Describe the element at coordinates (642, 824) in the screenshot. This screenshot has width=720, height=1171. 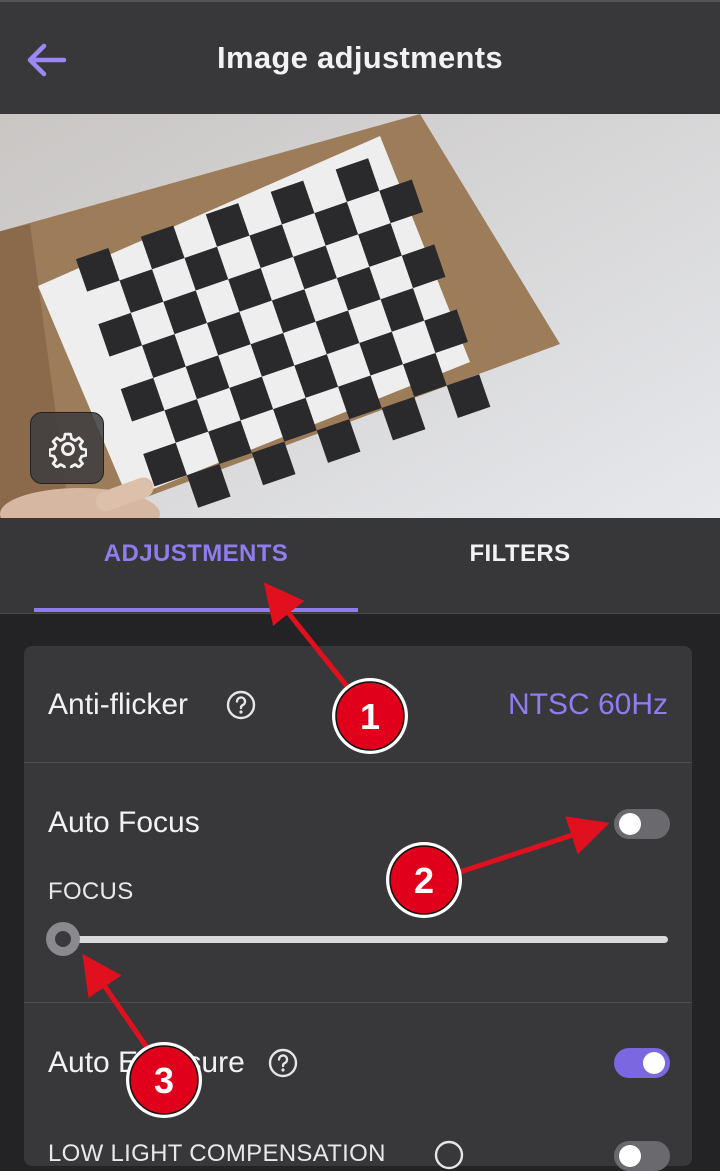
I see `auto-focus-toggle` at that location.